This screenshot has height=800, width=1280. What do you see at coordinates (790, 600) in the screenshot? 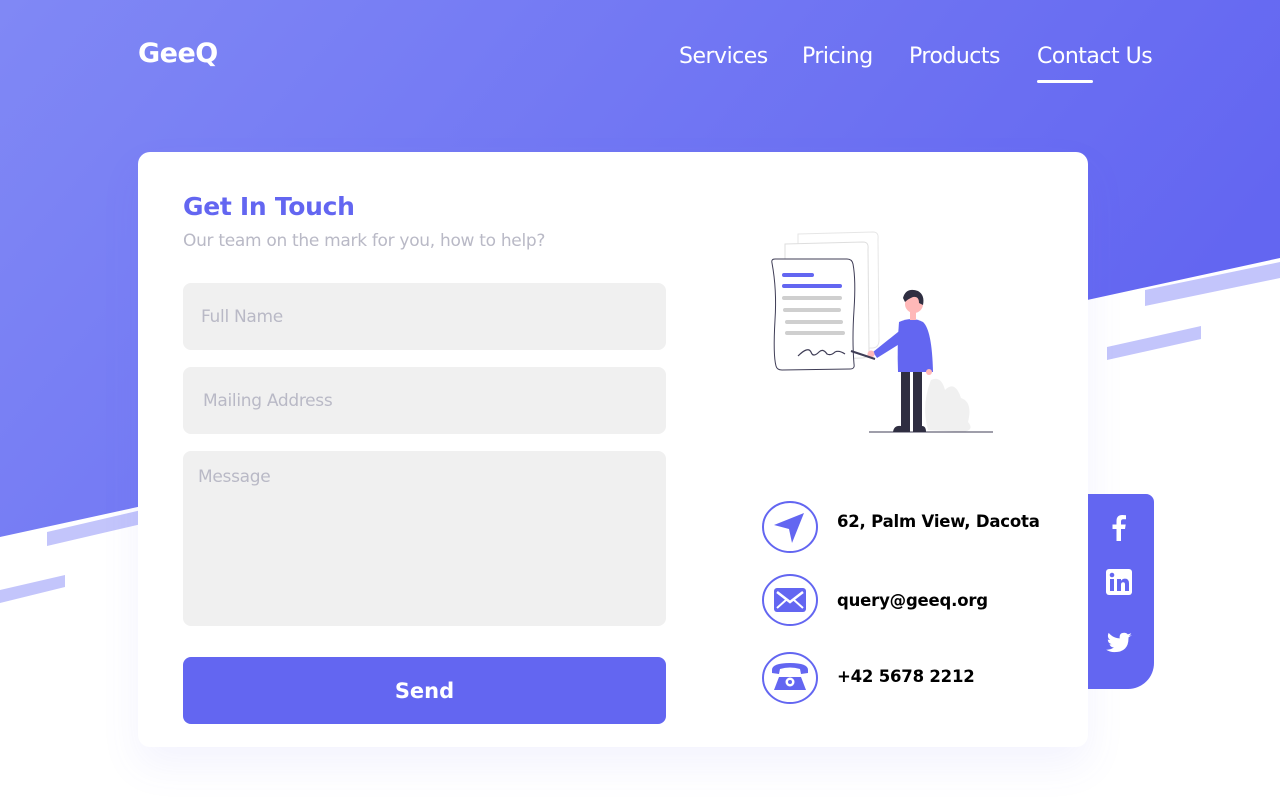
I see `envelope-icon` at bounding box center [790, 600].